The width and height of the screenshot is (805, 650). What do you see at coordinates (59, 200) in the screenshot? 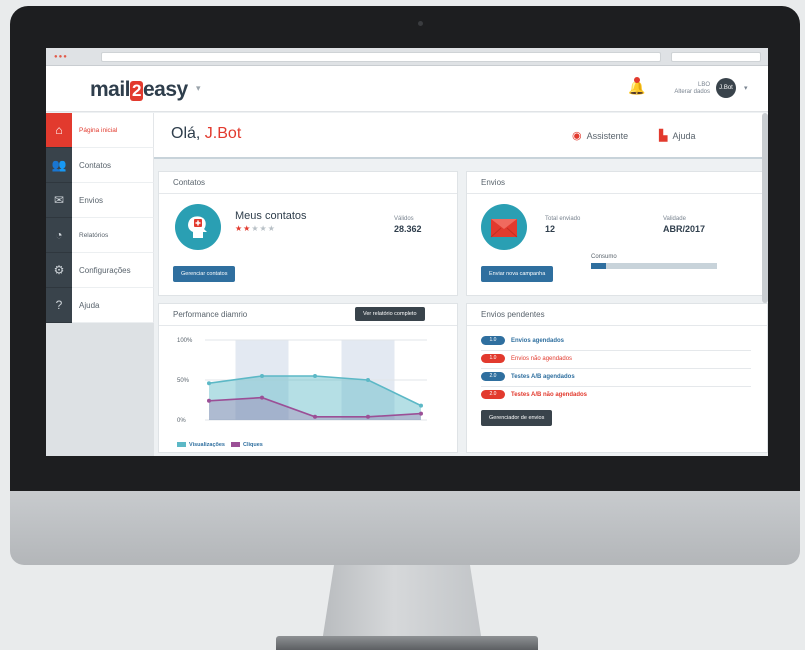
I see `mail-icon: ✉` at bounding box center [59, 200].